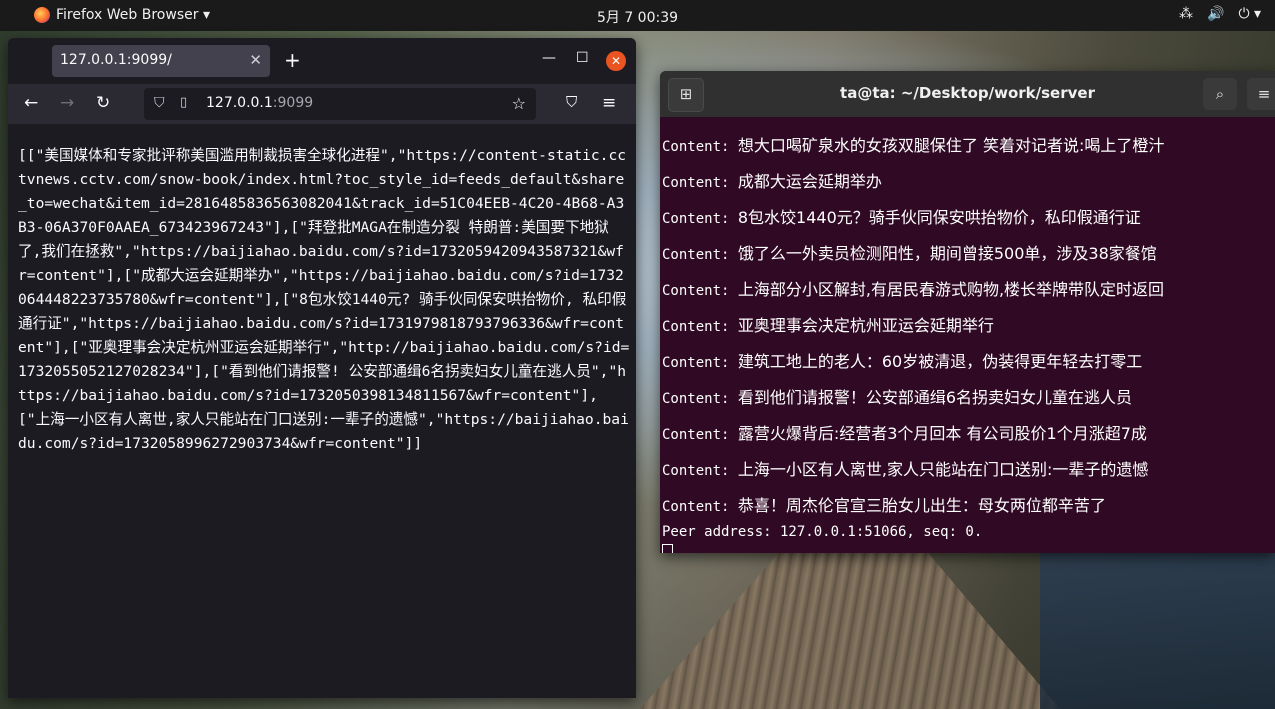 The width and height of the screenshot is (1275, 709). I want to click on terminal-line: Content: 成都大运会延期举办, so click(968, 183).